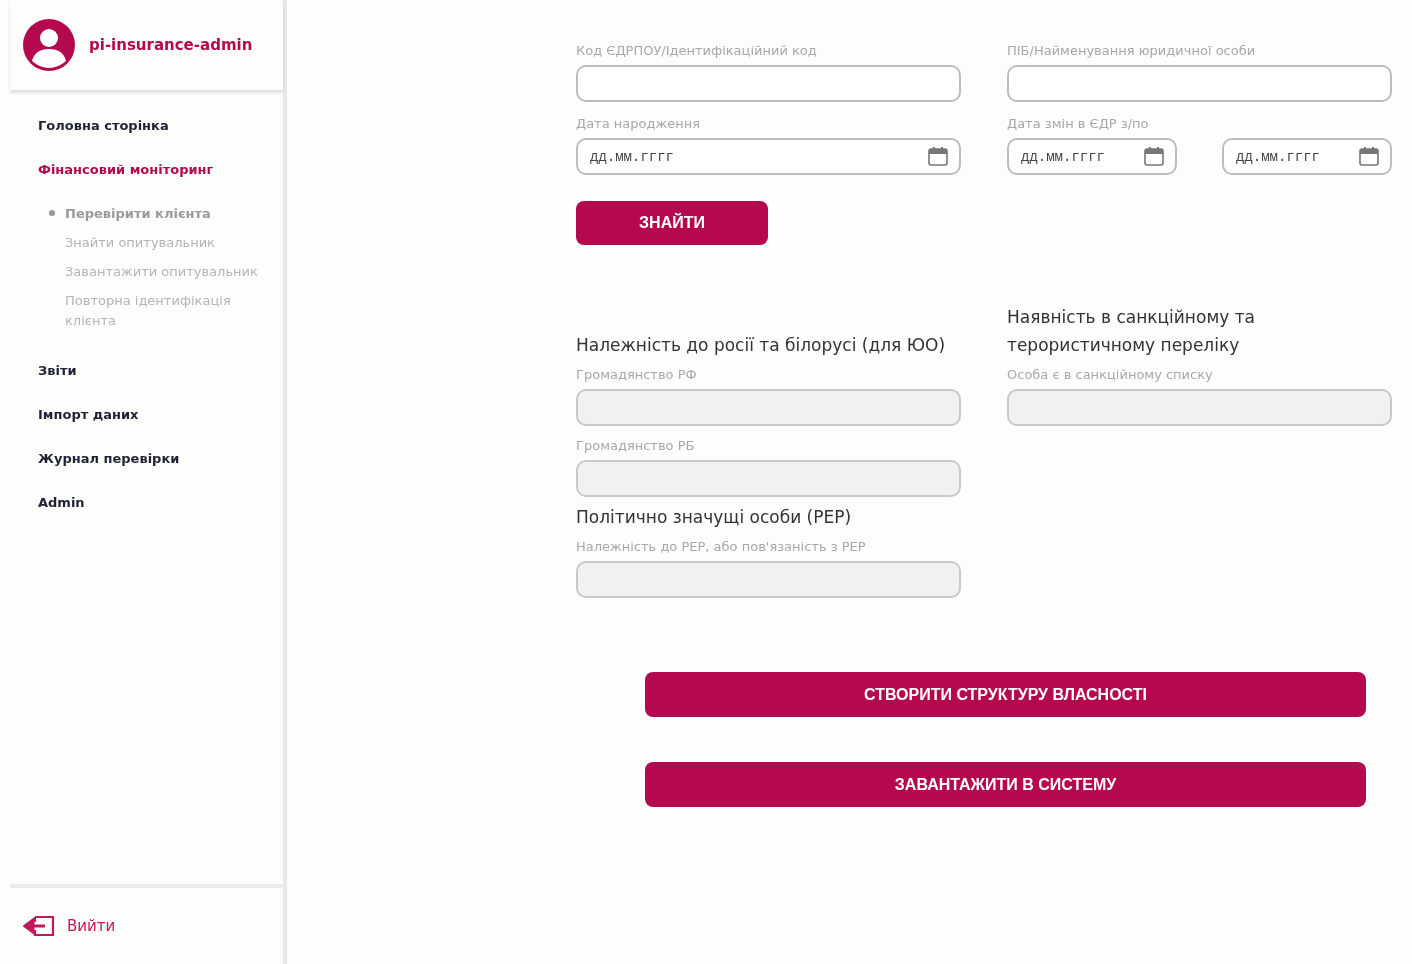 Image resolution: width=1412 pixels, height=964 pixels. I want to click on field-label: Дата змін в ЄДР з/по, so click(1078, 124).